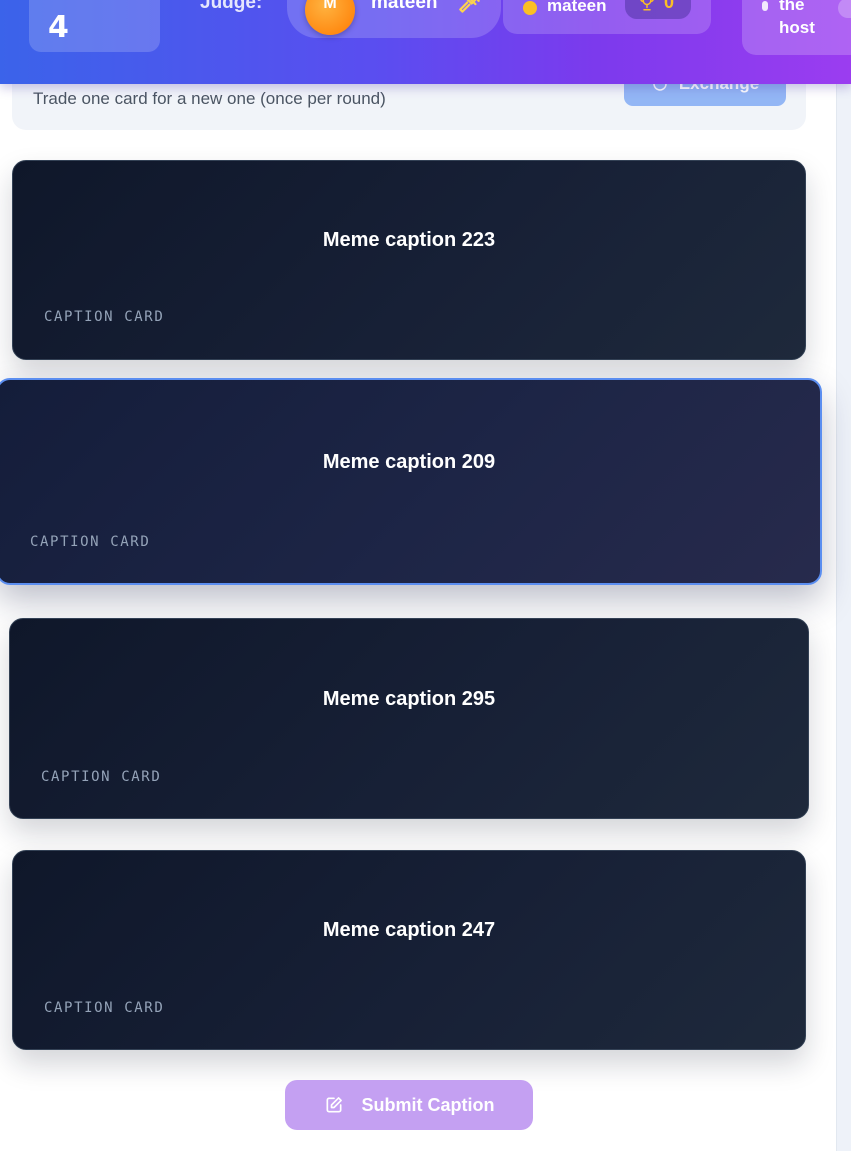 The image size is (851, 1151). I want to click on status-dot, so click(530, 8).